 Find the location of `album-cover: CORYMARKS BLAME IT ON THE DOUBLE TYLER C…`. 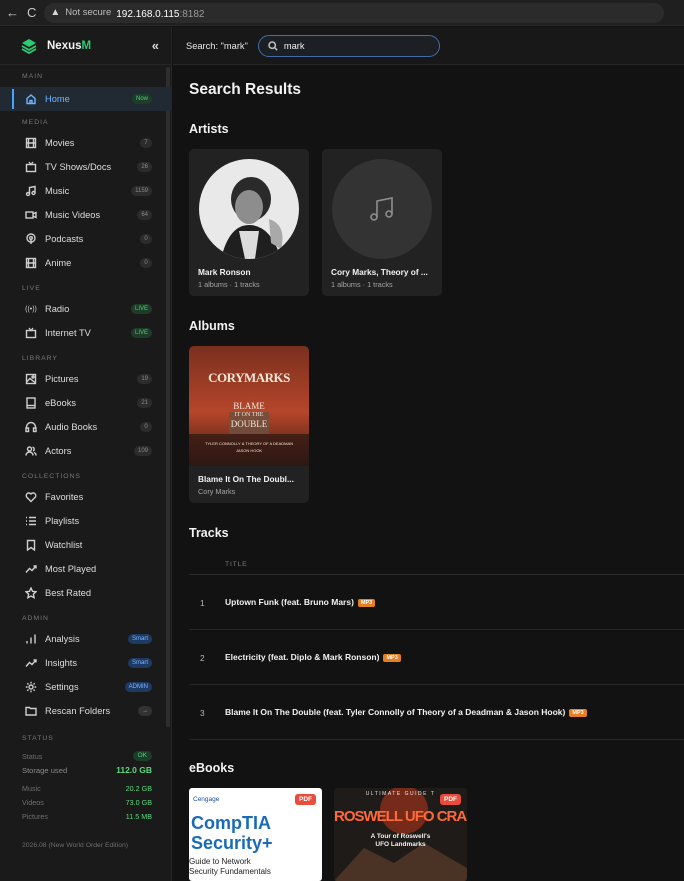

album-cover: CORYMARKS BLAME IT ON THE DOUBLE TYLER C… is located at coordinates (249, 406).